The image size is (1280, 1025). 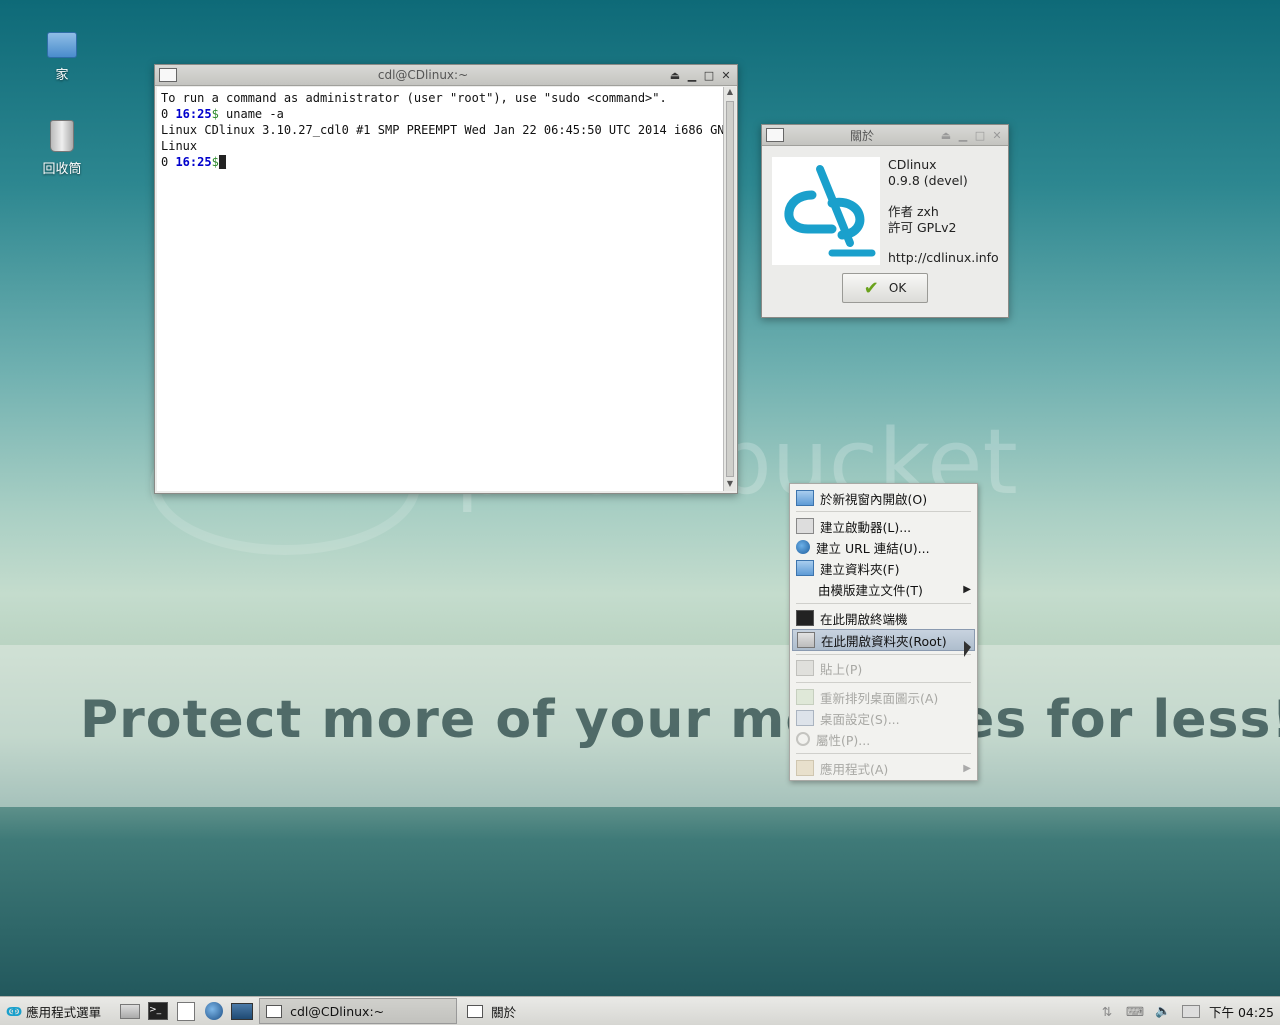 I want to click on gear-icon, so click(x=803, y=739).